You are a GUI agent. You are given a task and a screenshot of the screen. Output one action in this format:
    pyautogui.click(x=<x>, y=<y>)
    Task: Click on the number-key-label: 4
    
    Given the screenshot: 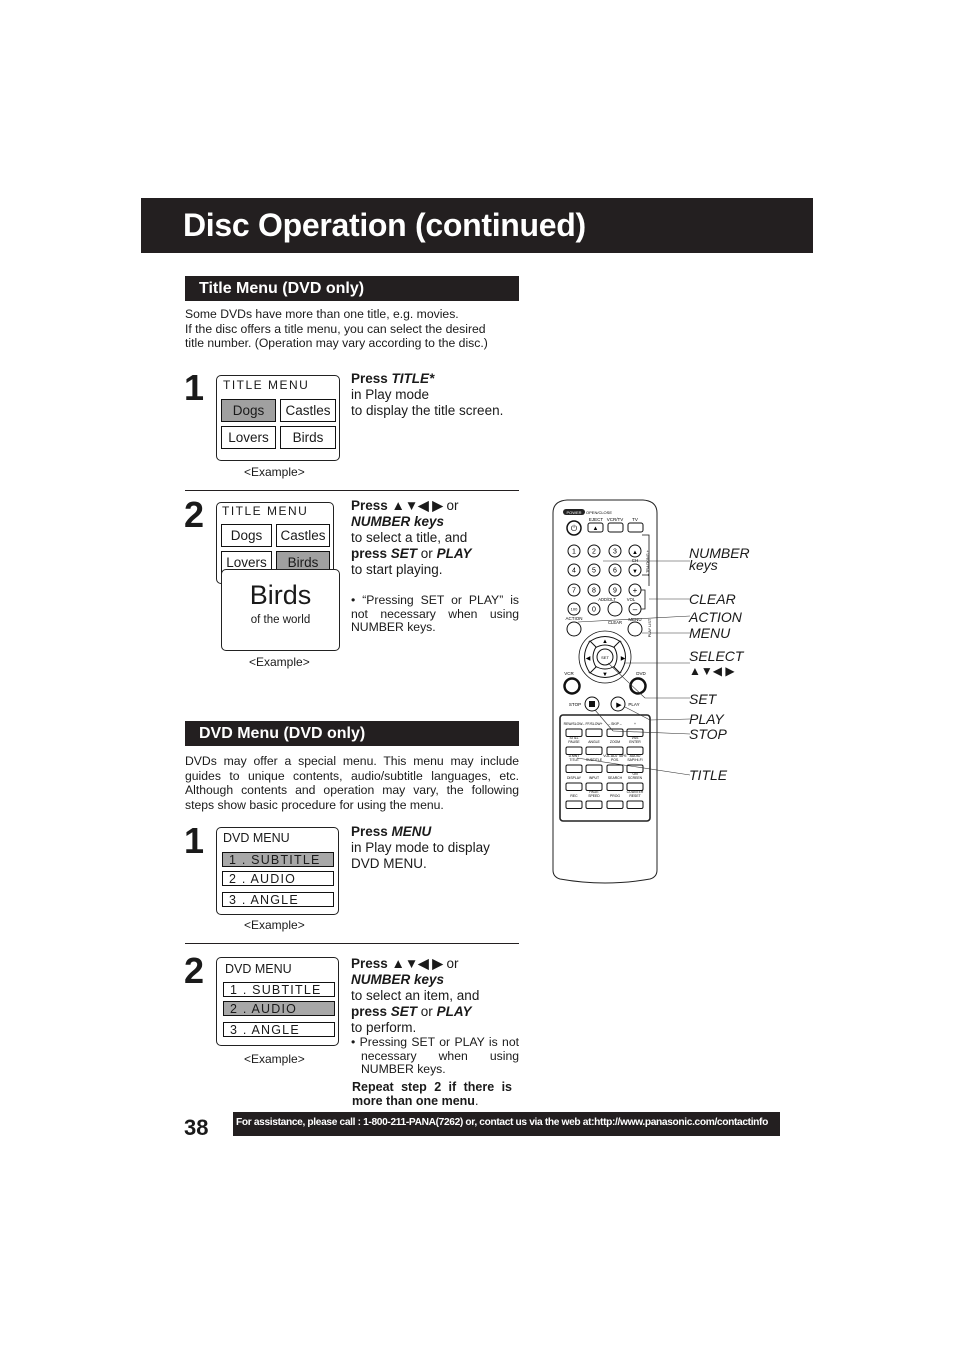 What is the action you would take?
    pyautogui.click(x=574, y=571)
    